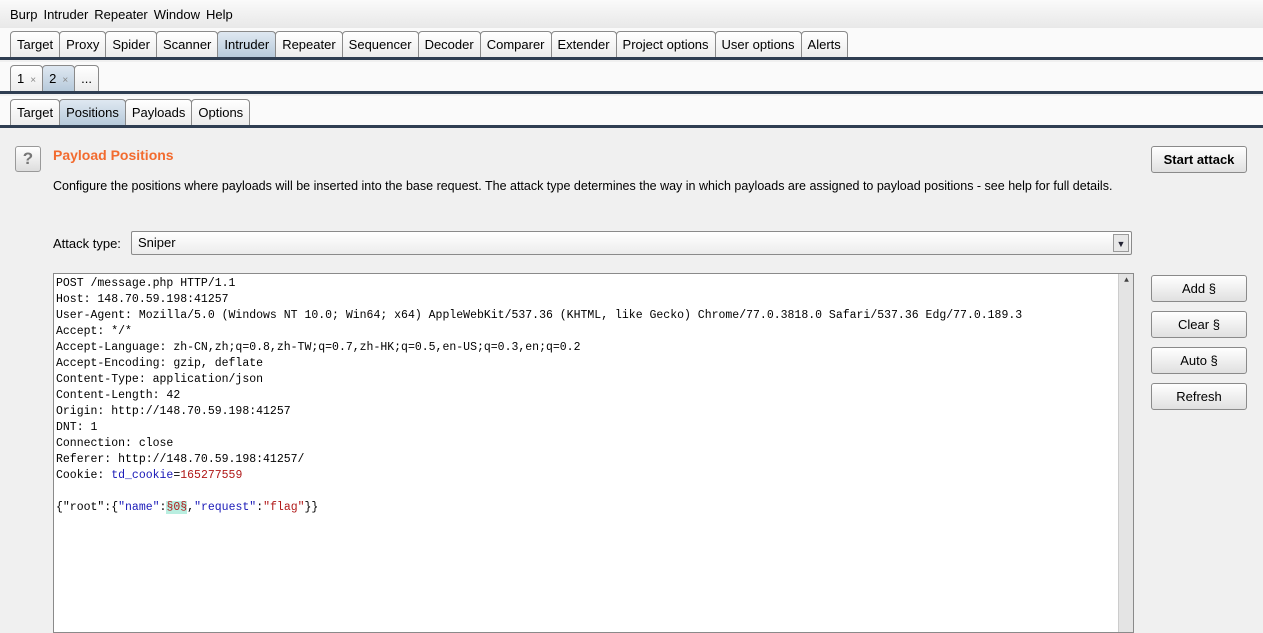 The width and height of the screenshot is (1263, 633). I want to click on attack-type-label: Attack type:, so click(87, 243).